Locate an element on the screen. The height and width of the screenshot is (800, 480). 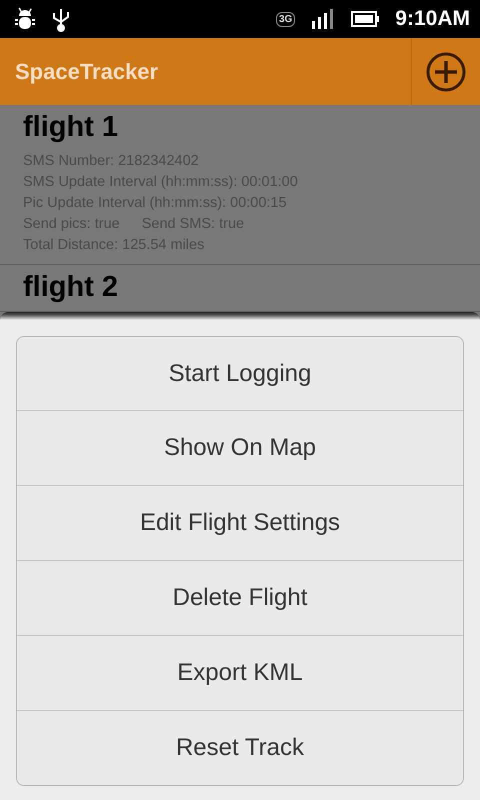
bug-icon is located at coordinates (25, 19).